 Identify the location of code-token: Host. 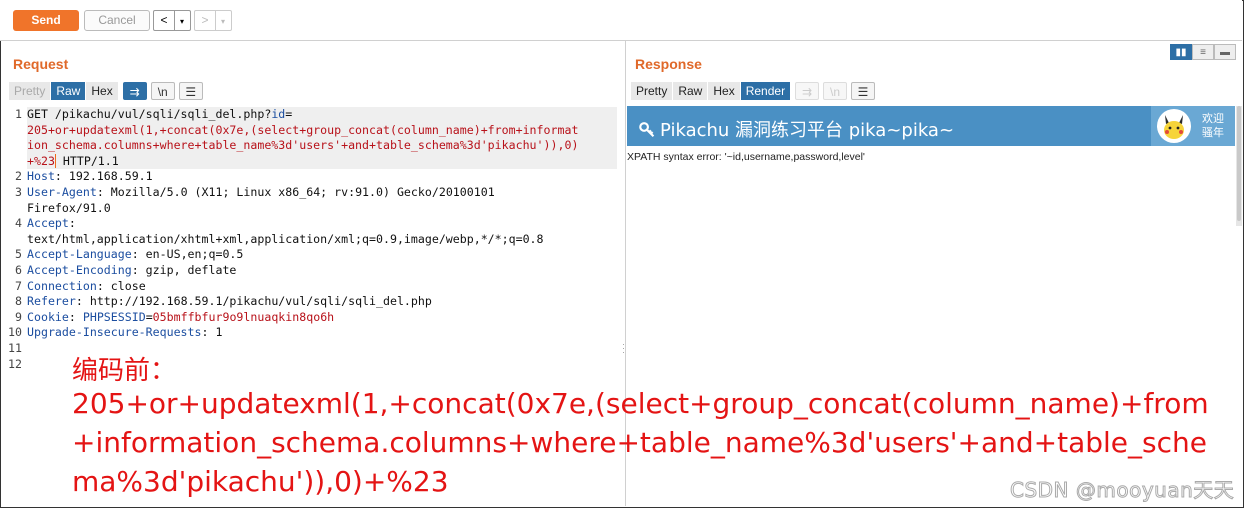
(41, 176).